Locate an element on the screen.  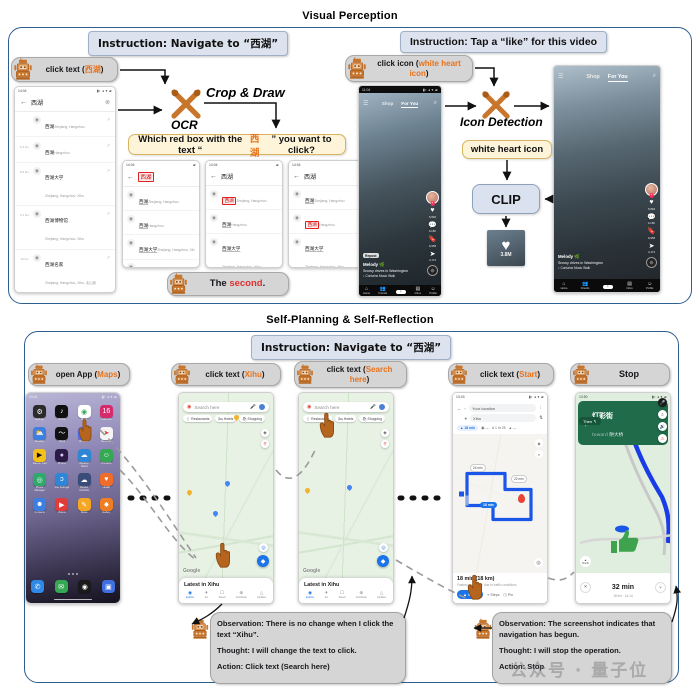
app-icon-recorder: ➤ Recorder is located at coordinates (106, 435).